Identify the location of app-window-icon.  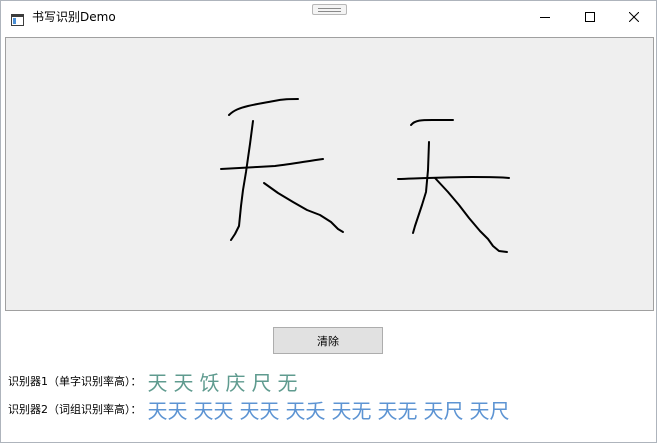
(17, 18).